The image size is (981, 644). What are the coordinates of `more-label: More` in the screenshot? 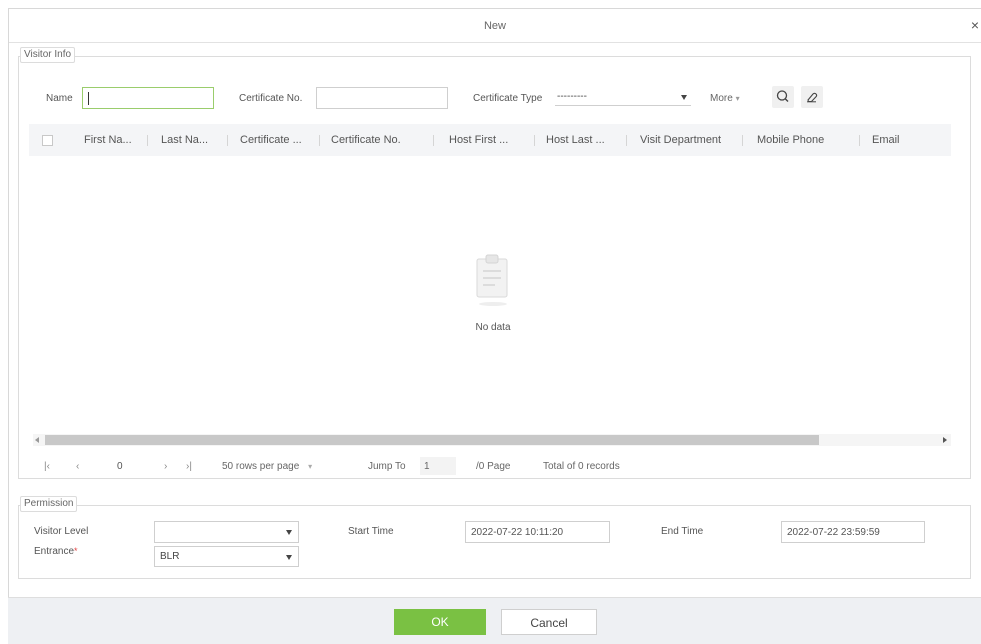 It's located at (721, 98).